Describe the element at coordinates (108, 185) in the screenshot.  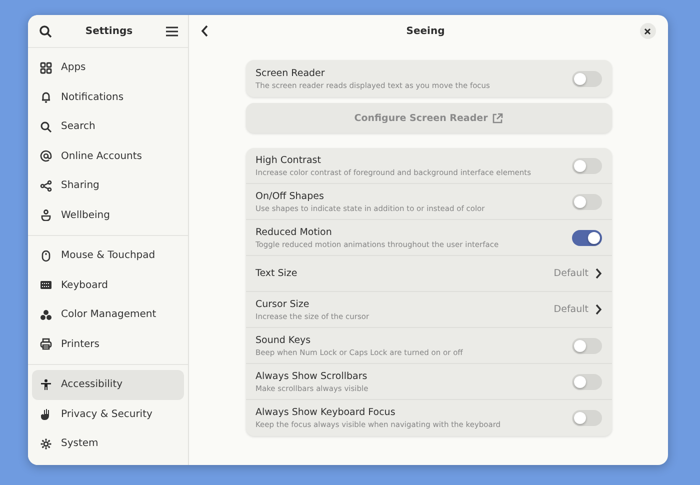
I see `sidebar-item: Sharing` at that location.